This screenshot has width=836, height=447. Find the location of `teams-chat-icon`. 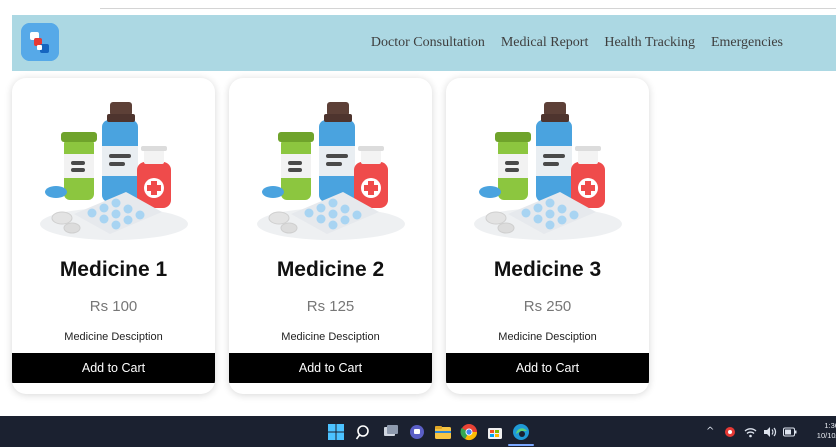

teams-chat-icon is located at coordinates (417, 432).